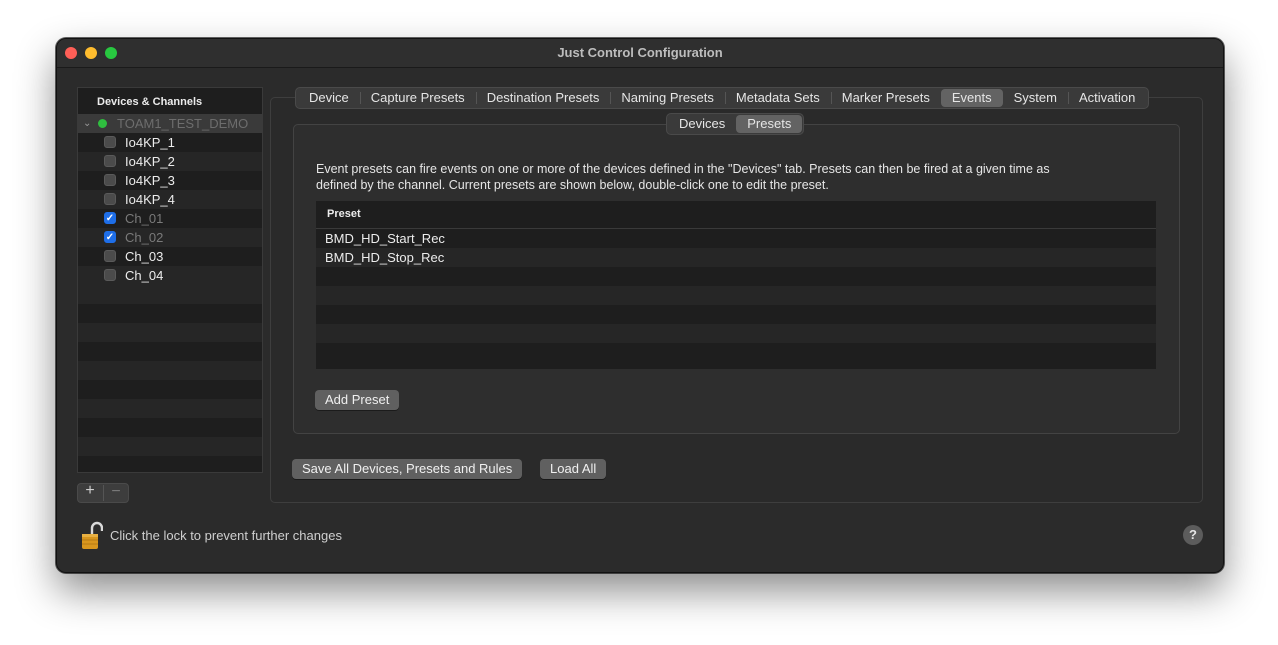 The height and width of the screenshot is (645, 1278). I want to click on events-subtabbar: Devices Presets, so click(735, 124).